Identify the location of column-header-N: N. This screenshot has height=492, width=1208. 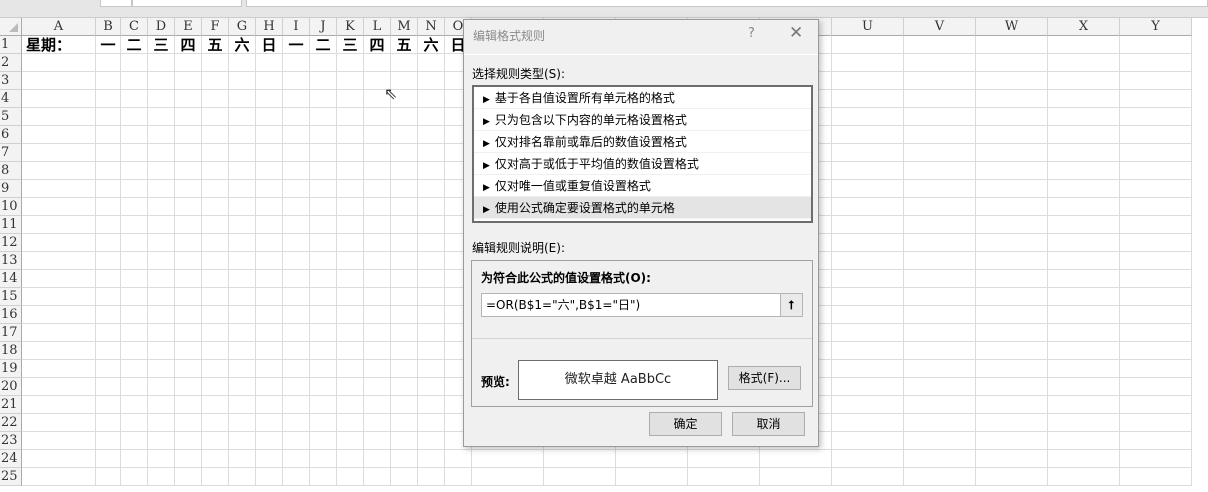
(431, 27).